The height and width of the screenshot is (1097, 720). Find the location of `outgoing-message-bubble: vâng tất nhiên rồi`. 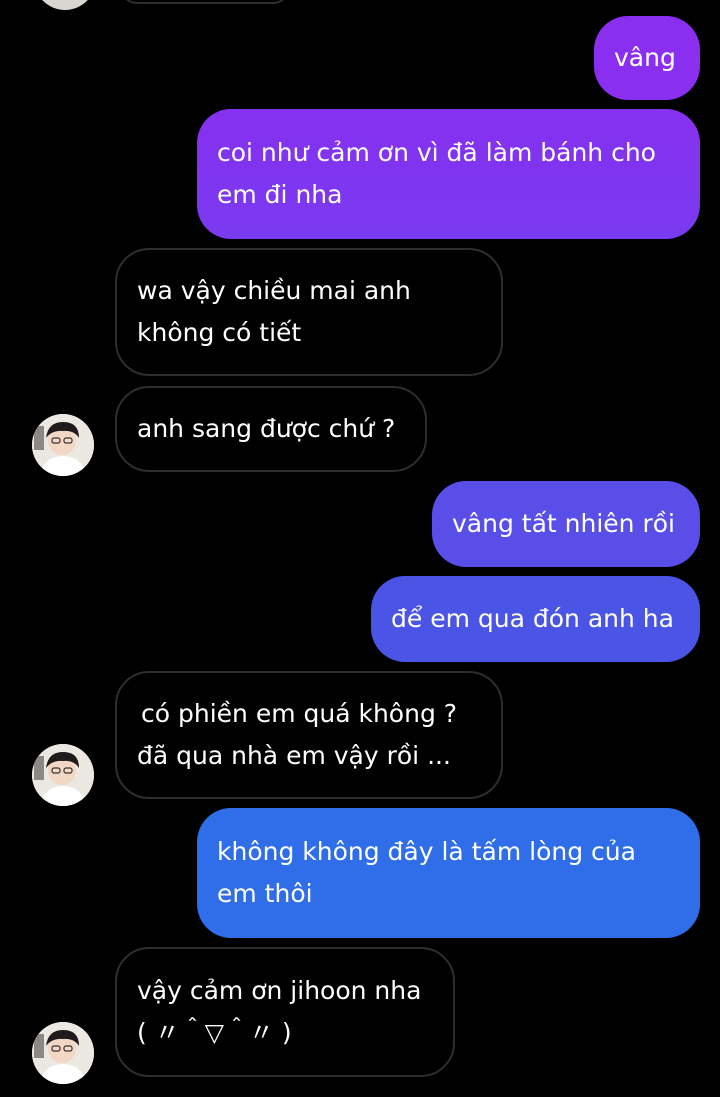

outgoing-message-bubble: vâng tất nhiên rồi is located at coordinates (566, 524).